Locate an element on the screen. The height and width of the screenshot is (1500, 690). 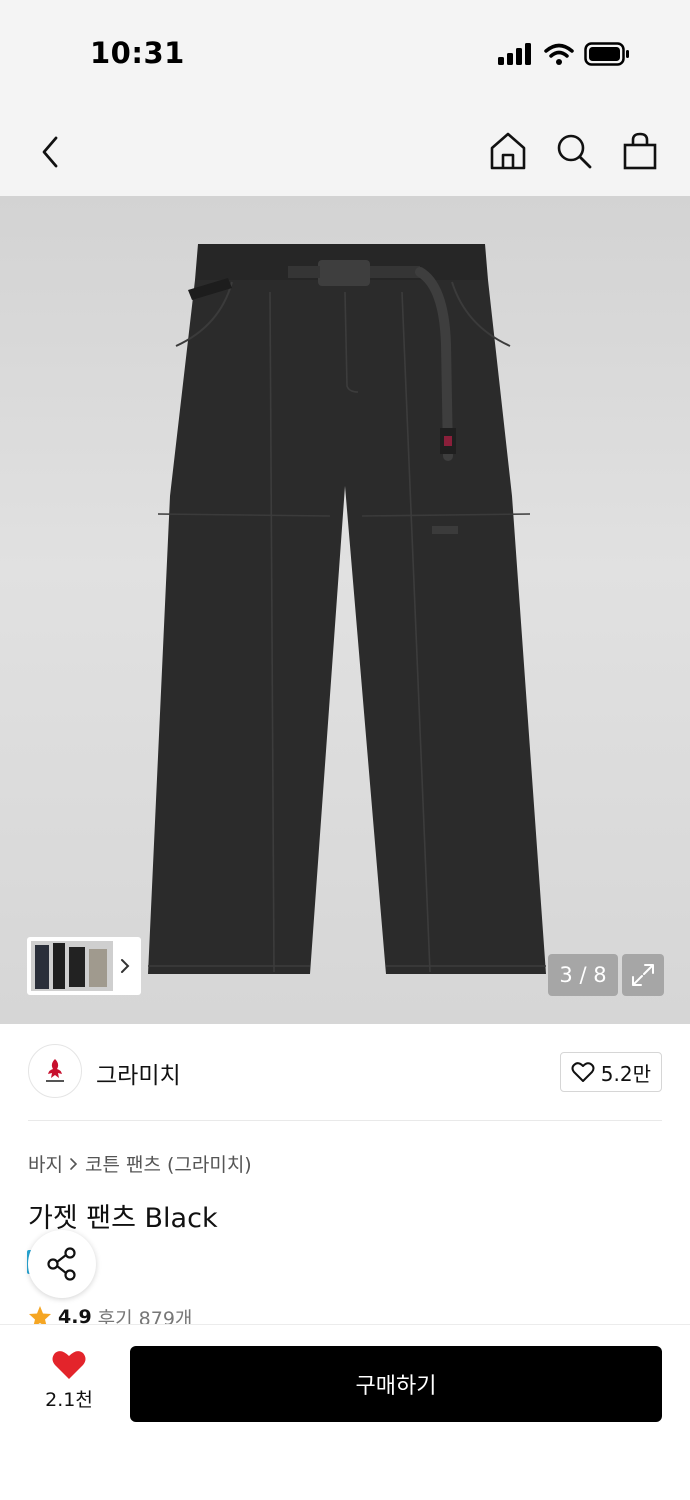
wishlist-button: 2.1천 is located at coordinates (69, 1380).